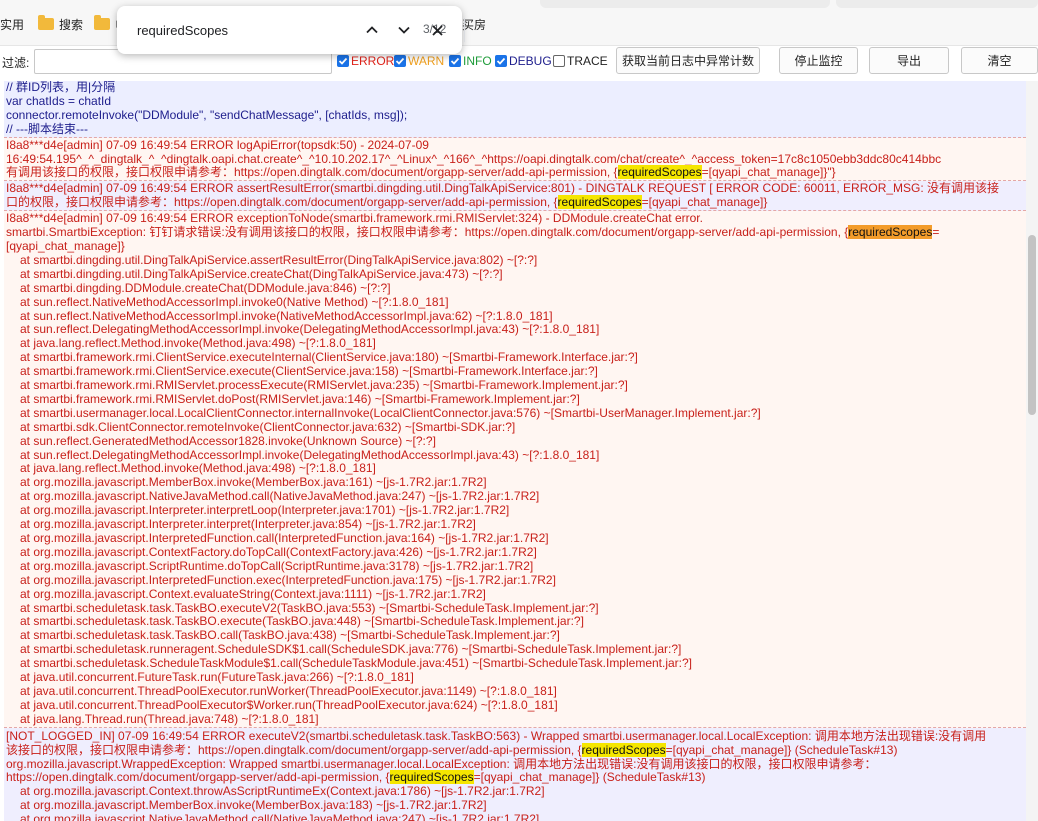 The image size is (1038, 821). I want to click on find-divider, so click(464, 30).